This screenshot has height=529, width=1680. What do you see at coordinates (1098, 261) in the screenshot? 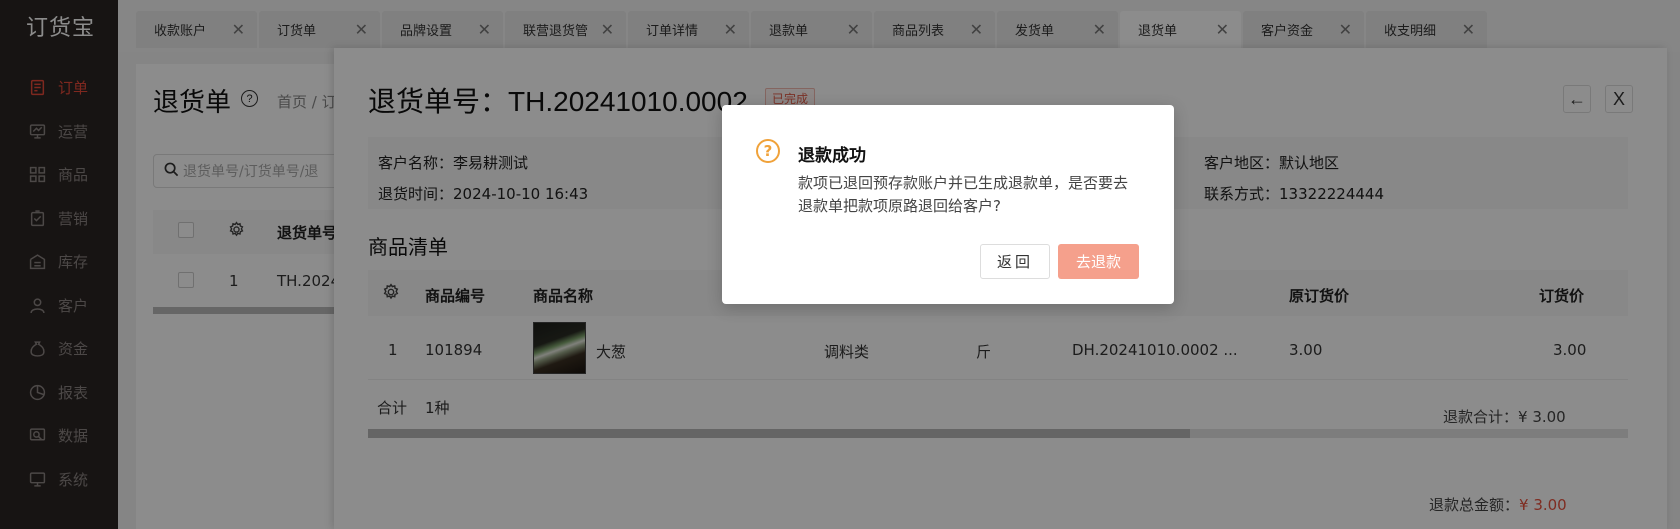
I see `go-refund-button: 去退款` at bounding box center [1098, 261].